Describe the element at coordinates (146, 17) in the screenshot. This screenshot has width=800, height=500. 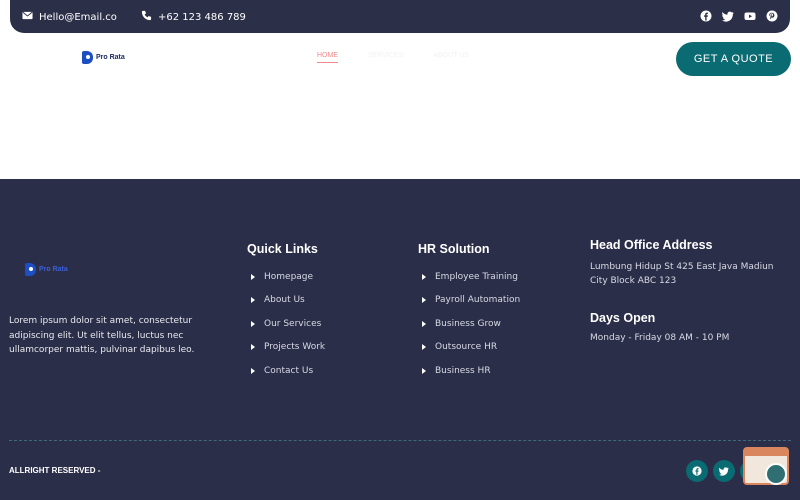
I see `phone-icon` at that location.